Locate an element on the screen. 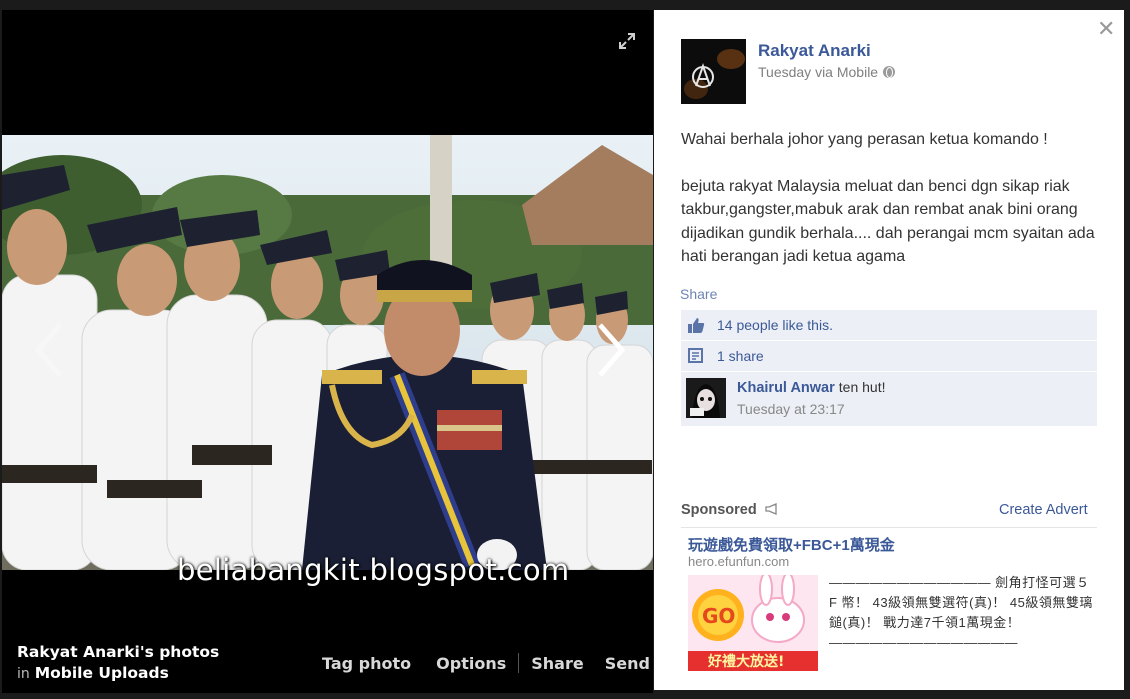  share-icon is located at coordinates (695, 355).